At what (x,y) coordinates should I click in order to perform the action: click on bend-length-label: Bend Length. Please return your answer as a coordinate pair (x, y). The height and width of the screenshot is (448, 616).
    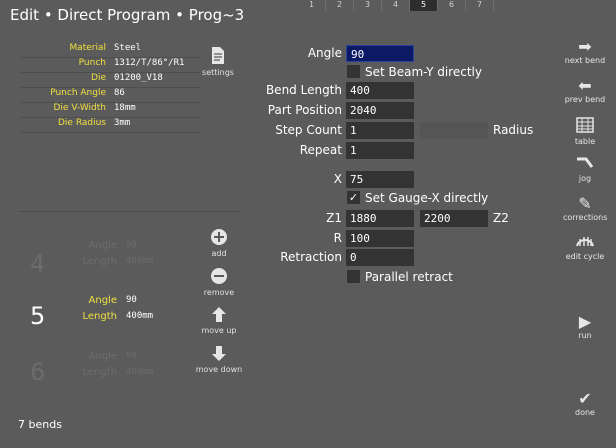
    Looking at the image, I should click on (303, 90).